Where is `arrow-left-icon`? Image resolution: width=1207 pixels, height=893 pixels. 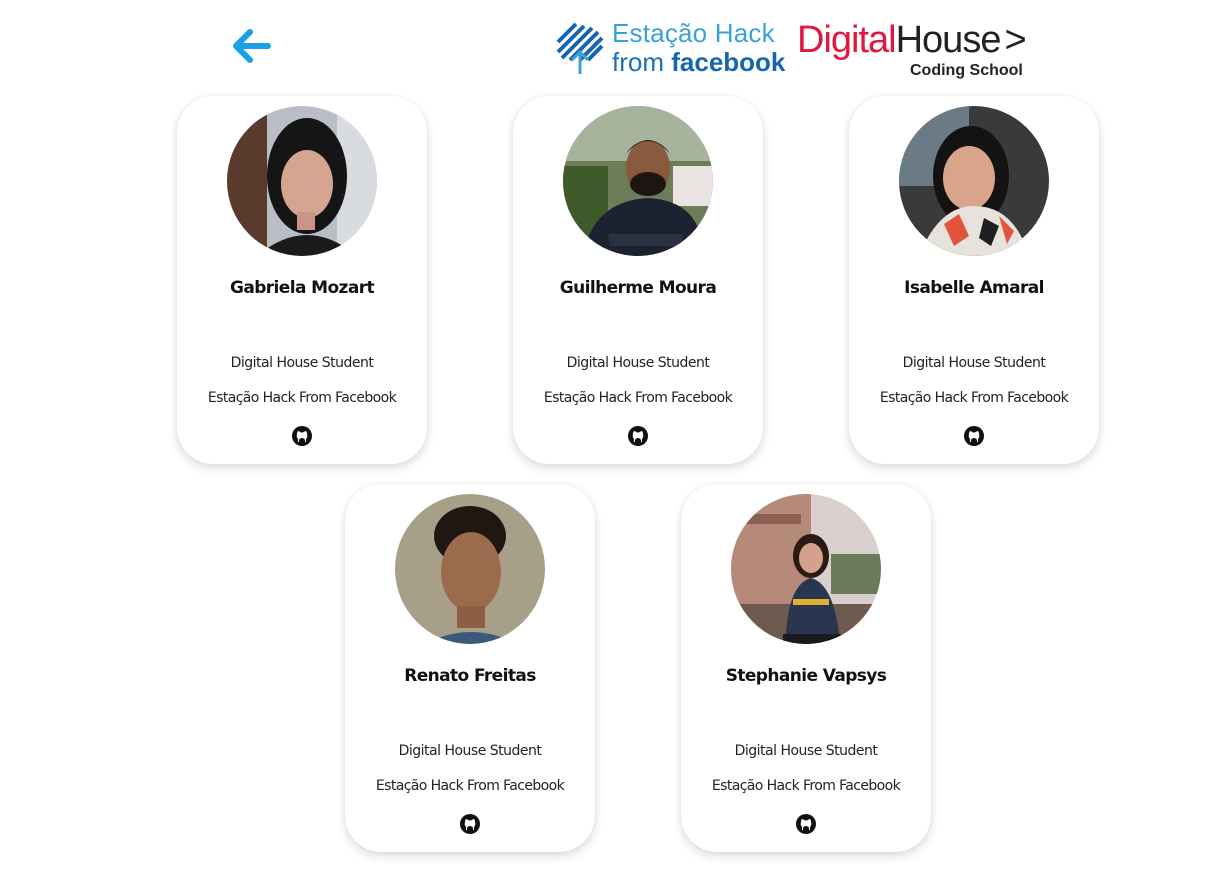
arrow-left-icon is located at coordinates (252, 46).